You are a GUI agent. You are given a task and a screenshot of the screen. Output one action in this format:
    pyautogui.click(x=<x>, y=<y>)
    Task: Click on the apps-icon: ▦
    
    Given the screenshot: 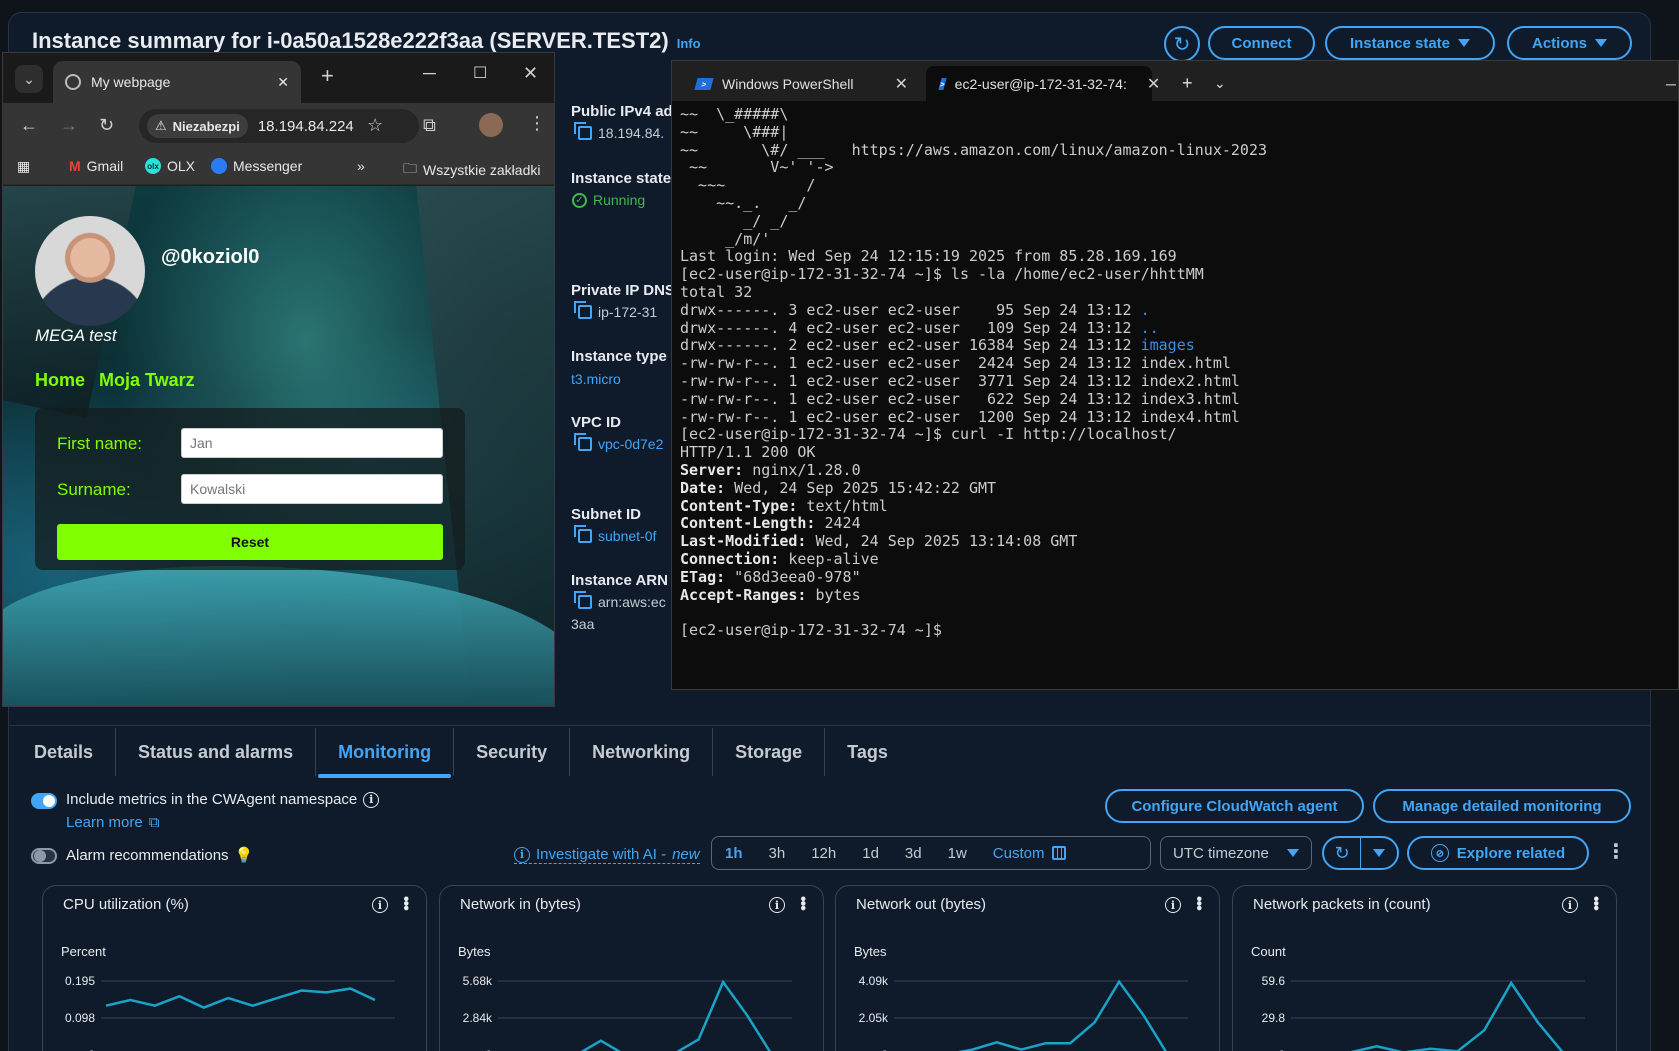 What is the action you would take?
    pyautogui.click(x=23, y=166)
    